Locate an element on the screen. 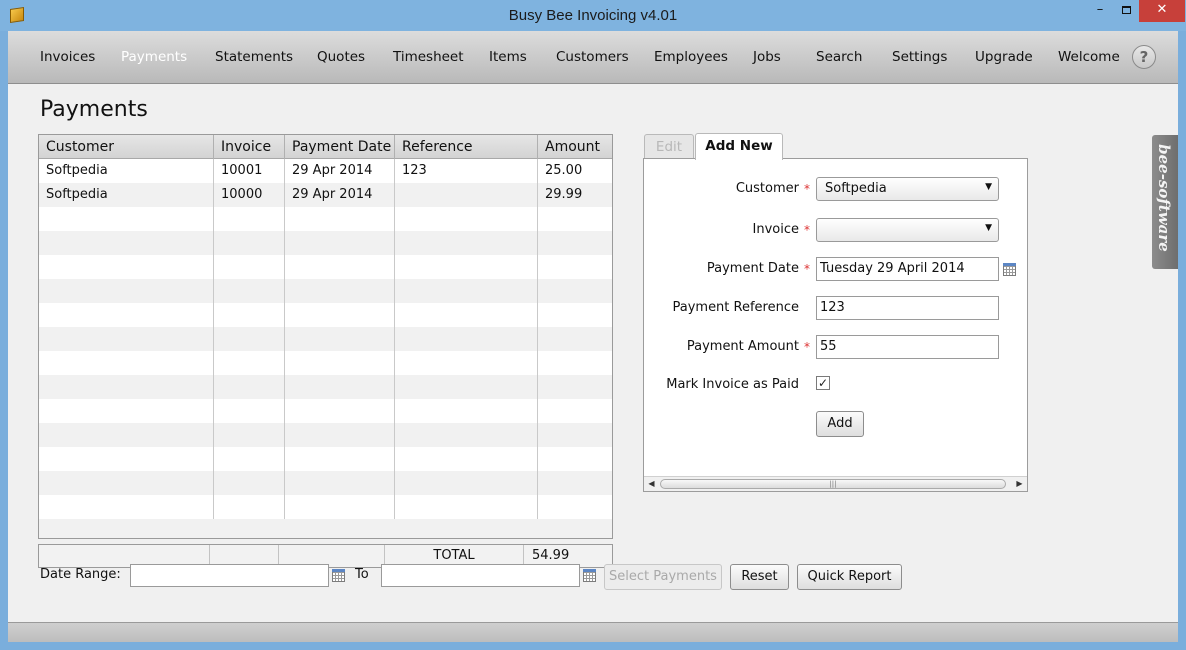  nav-statements: Statements is located at coordinates (254, 57).